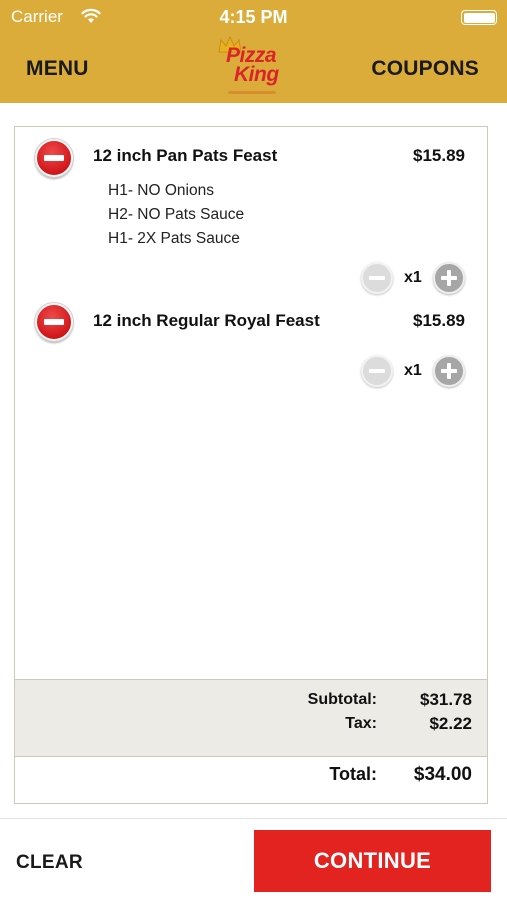 The image size is (507, 900). I want to click on tax-label: Tax:, so click(361, 723).